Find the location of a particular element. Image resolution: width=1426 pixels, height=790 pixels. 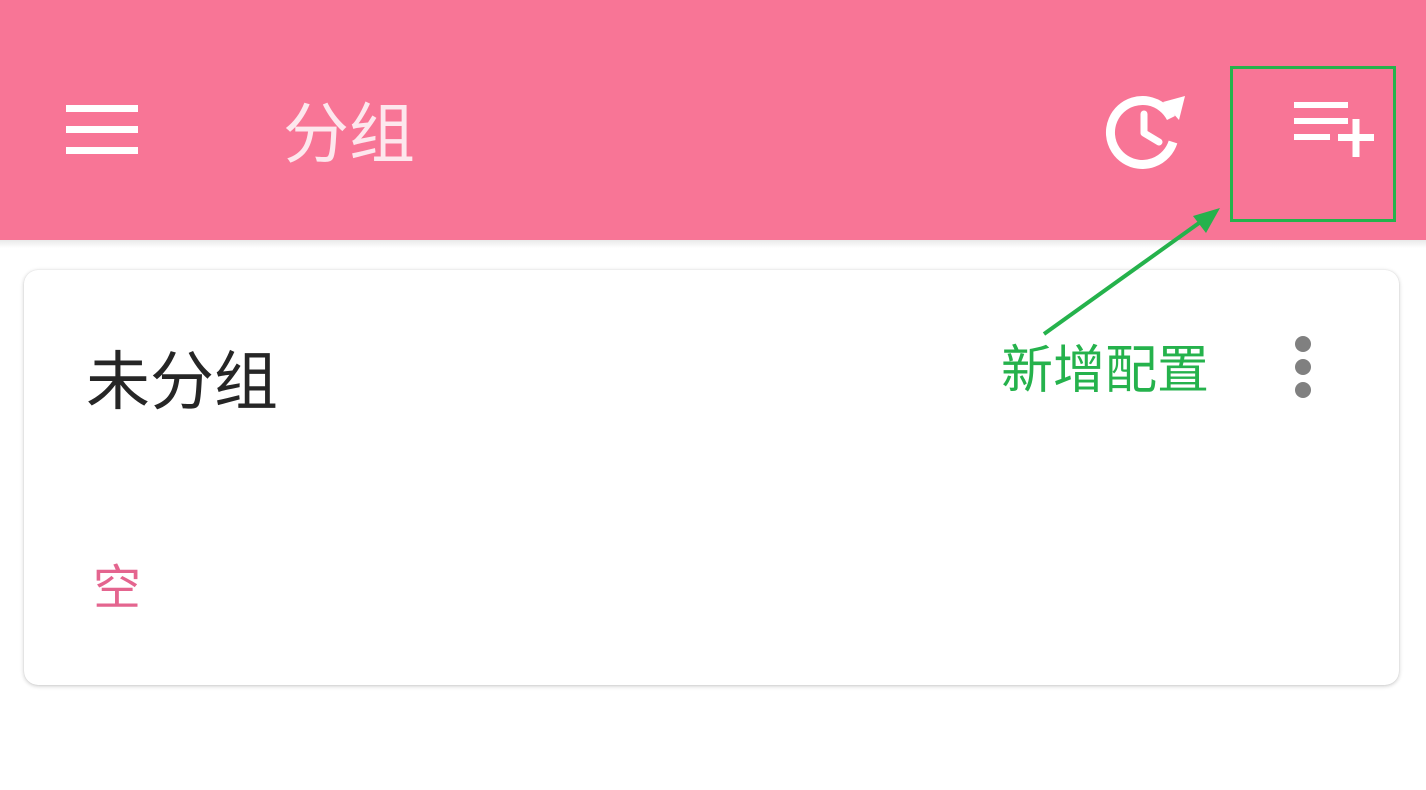

history-button is located at coordinates (1145, 130).